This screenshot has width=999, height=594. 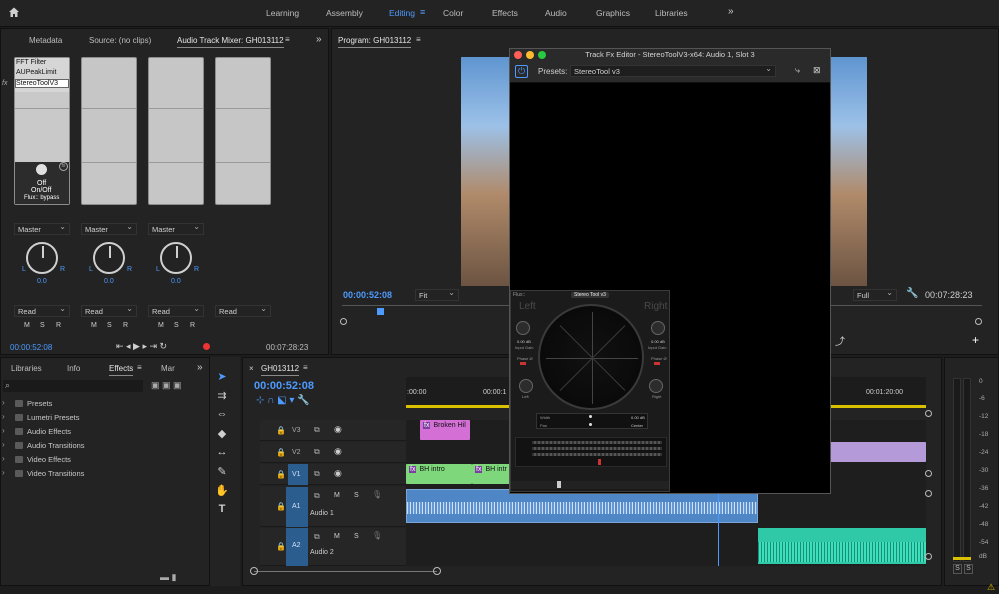 I want to click on mute-button-1: M, so click(x=27, y=325).